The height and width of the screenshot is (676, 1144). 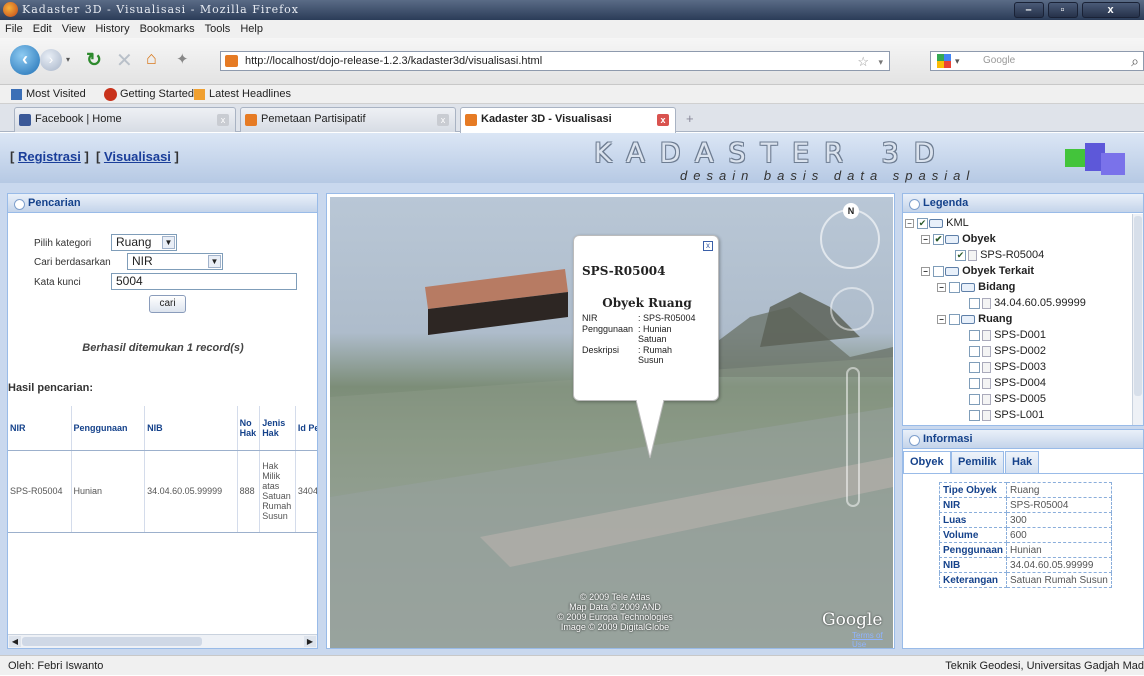 I want to click on url-dropdown-icon: ▾, so click(x=880, y=62).